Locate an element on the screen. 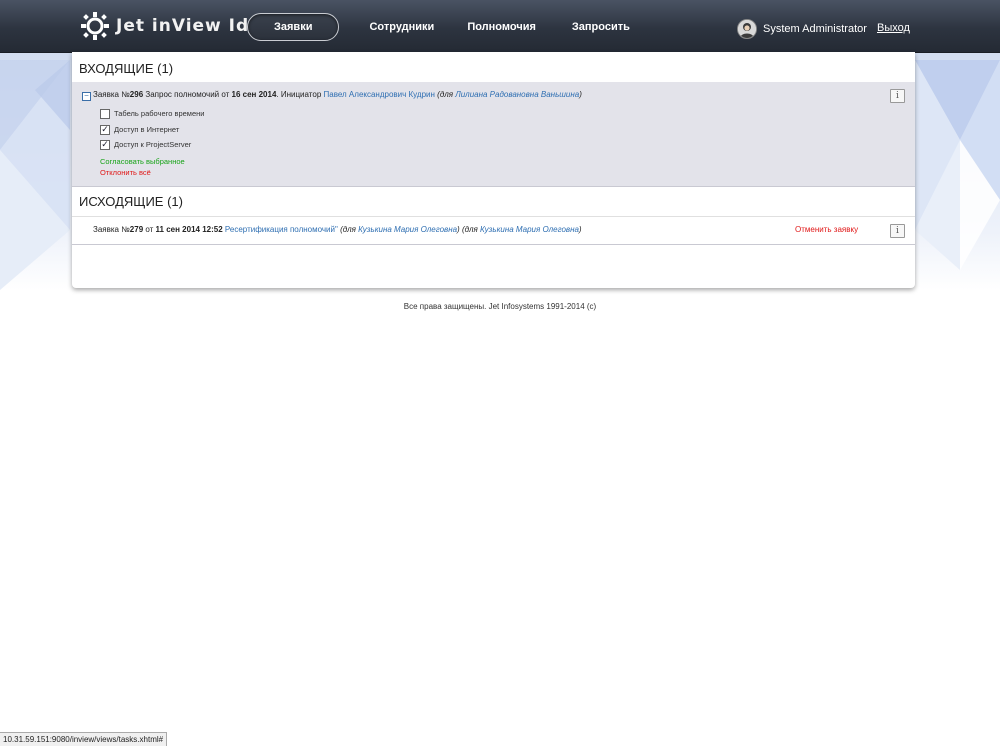 The width and height of the screenshot is (1000, 746). logo-icon is located at coordinates (95, 26).